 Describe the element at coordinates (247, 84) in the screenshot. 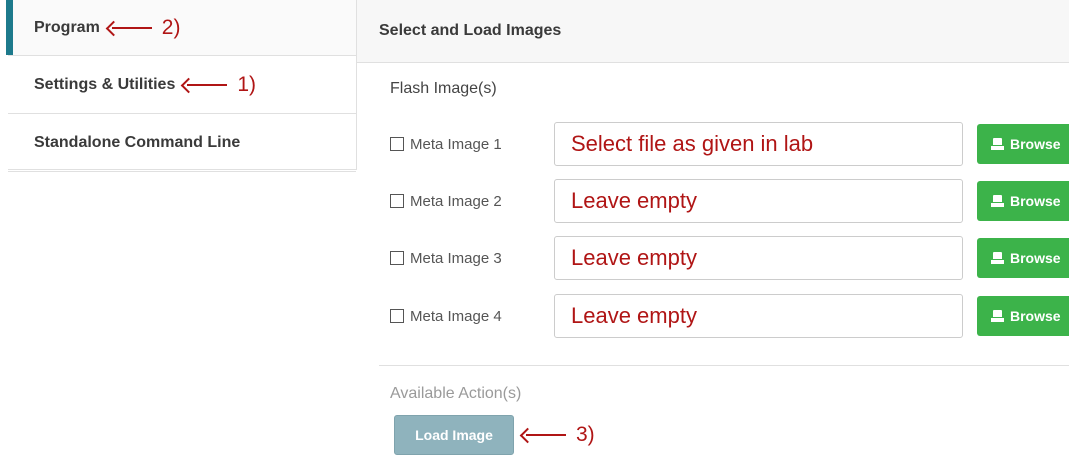

I see `annotation-label: 1)` at that location.